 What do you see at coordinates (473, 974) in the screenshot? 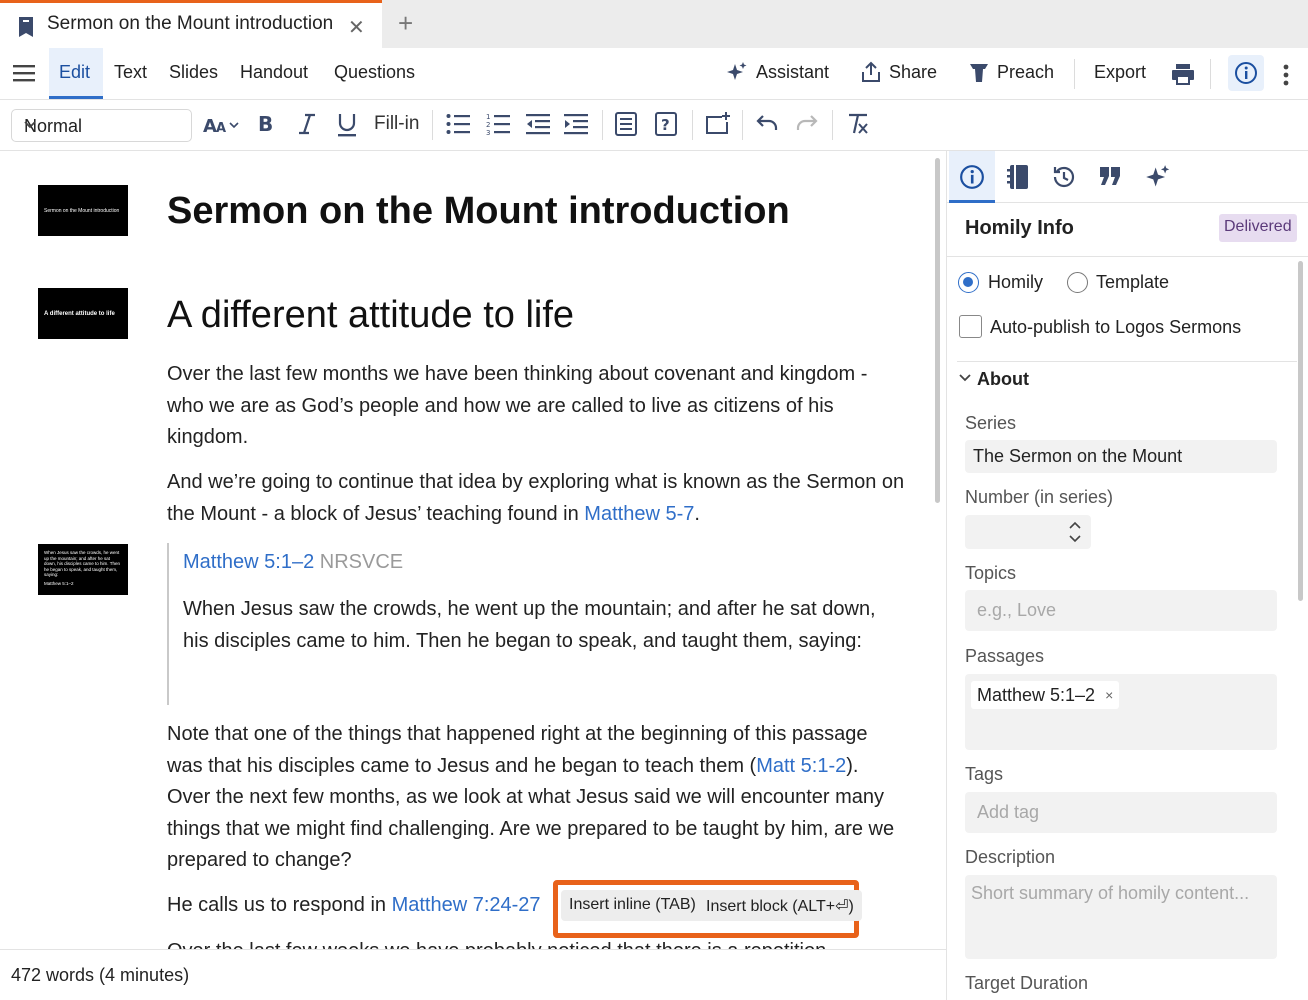
I see `status-bar: 472 words (4 minutes)` at bounding box center [473, 974].